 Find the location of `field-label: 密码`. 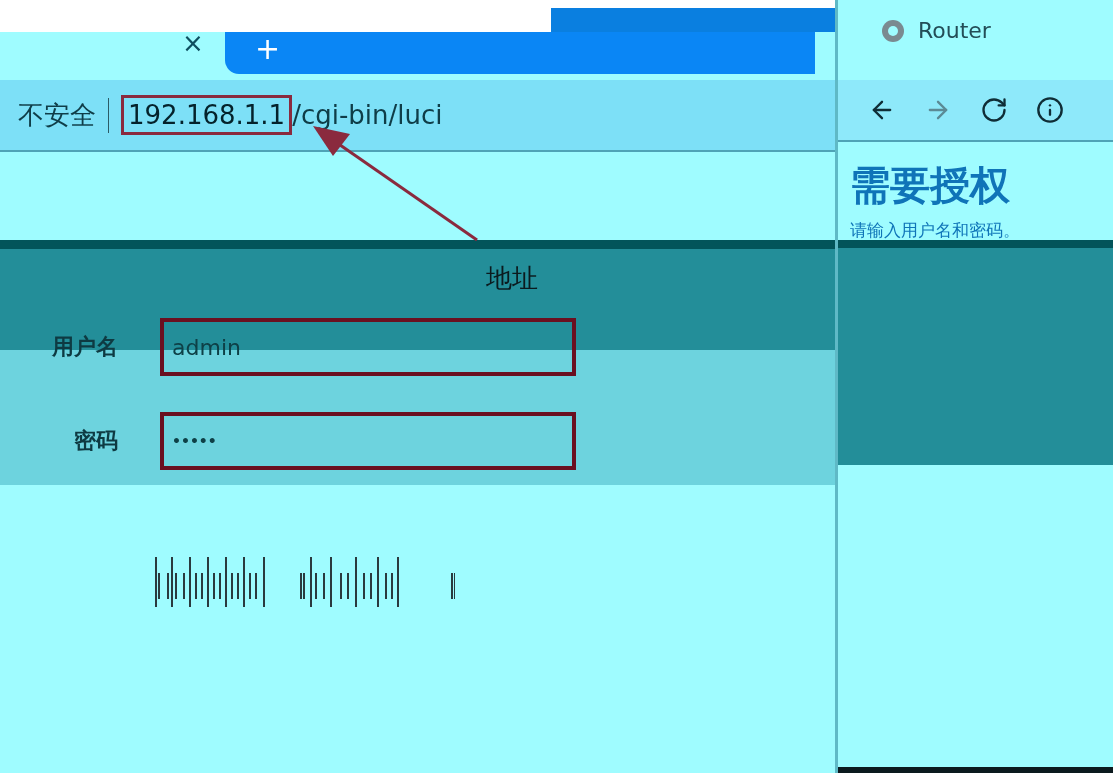

field-label: 密码 is located at coordinates (95, 441).